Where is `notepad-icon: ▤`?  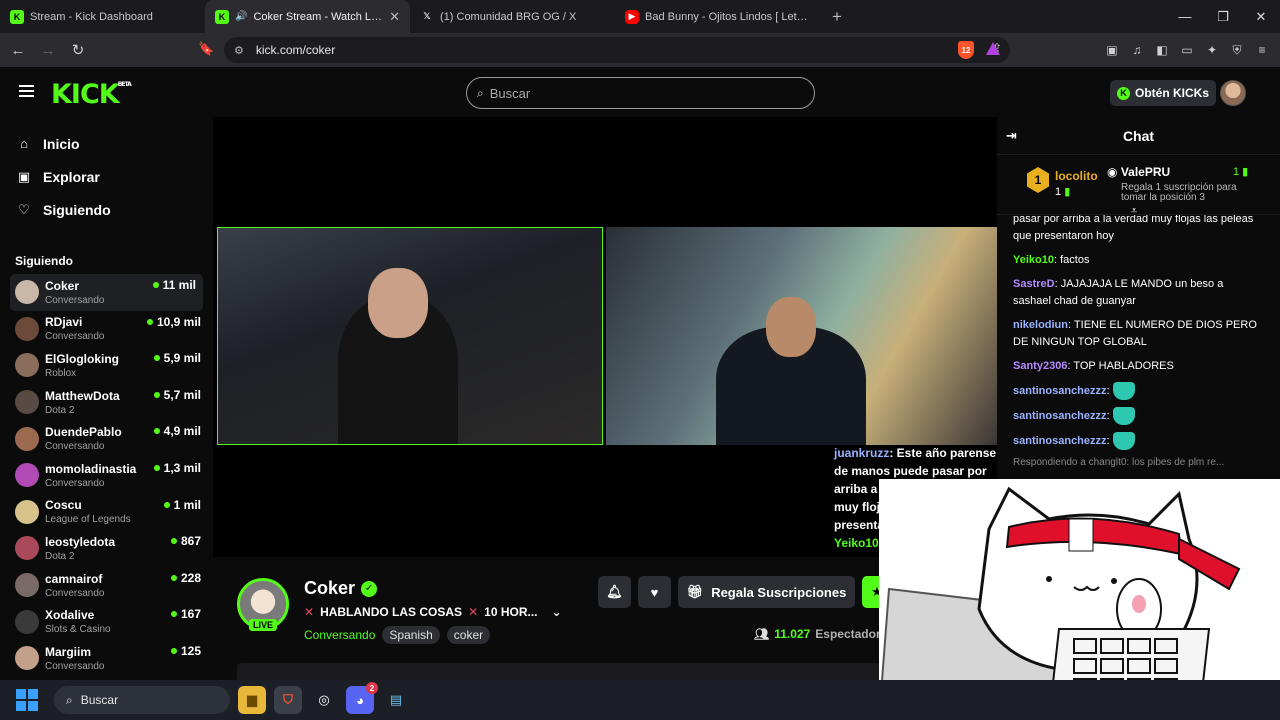 notepad-icon: ▤ is located at coordinates (396, 700).